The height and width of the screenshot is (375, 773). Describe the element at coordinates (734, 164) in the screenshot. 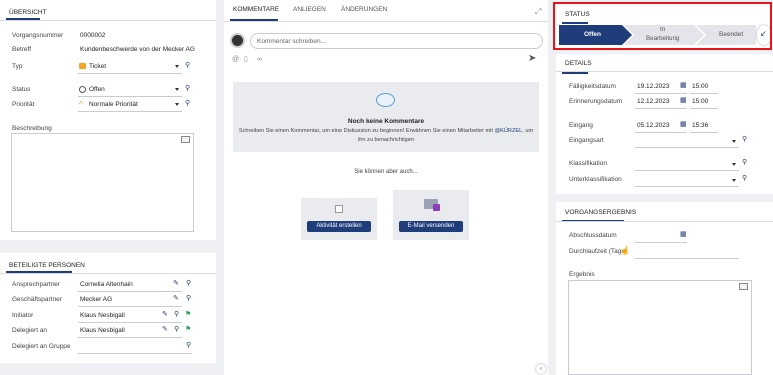

I see `klassifikation-dropdown-icon` at that location.